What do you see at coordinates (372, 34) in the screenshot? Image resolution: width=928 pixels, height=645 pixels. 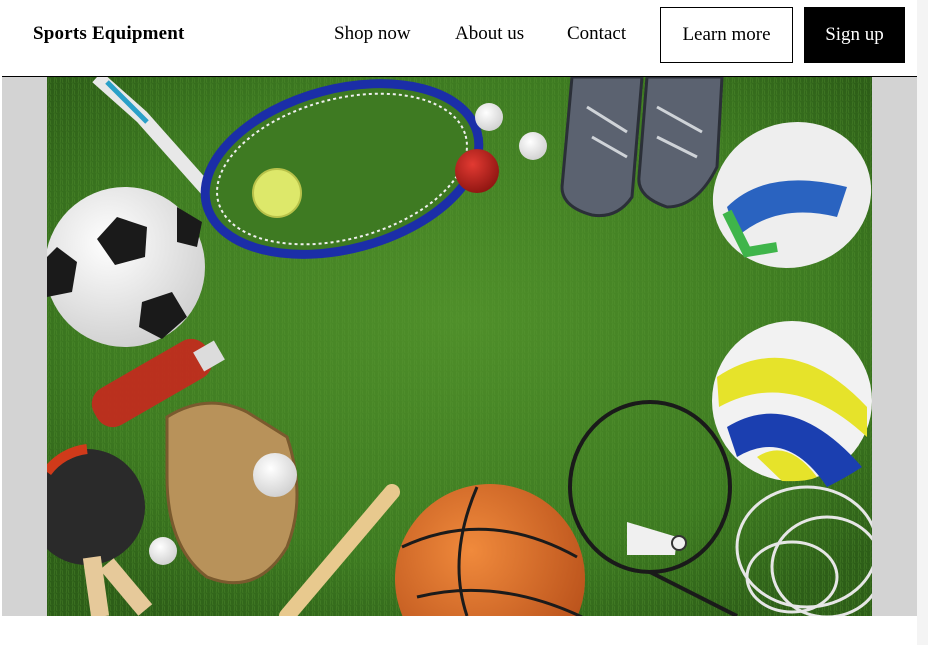 I see `nav-shop-now: Shop now` at bounding box center [372, 34].